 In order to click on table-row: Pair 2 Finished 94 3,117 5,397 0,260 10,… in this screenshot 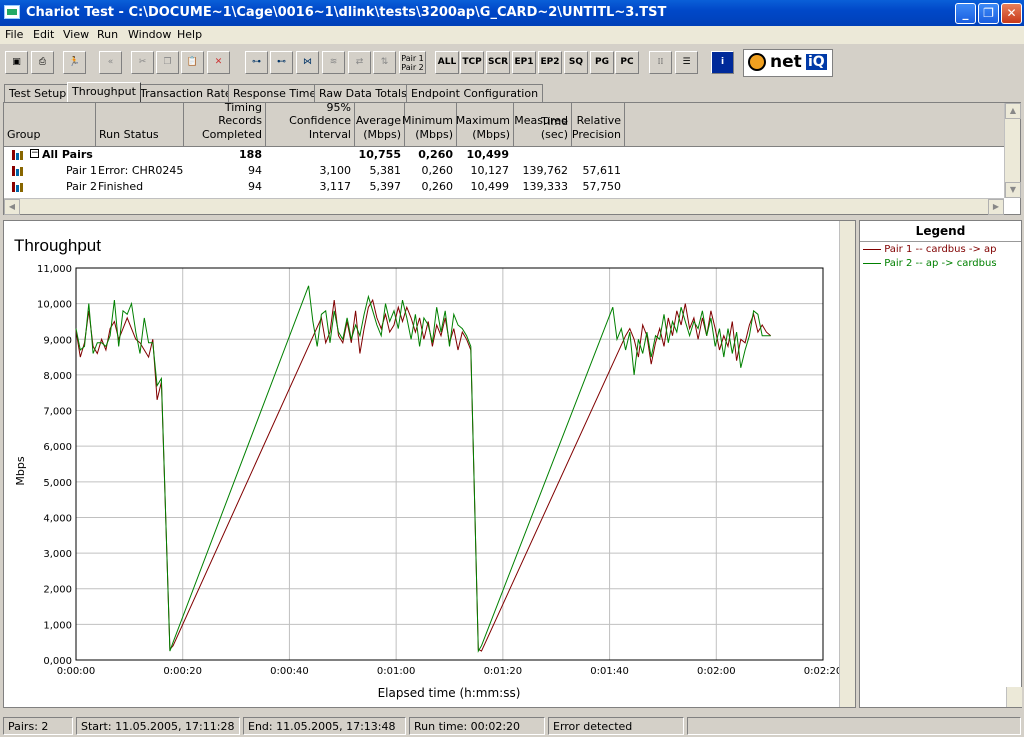, I will do `click(504, 187)`.